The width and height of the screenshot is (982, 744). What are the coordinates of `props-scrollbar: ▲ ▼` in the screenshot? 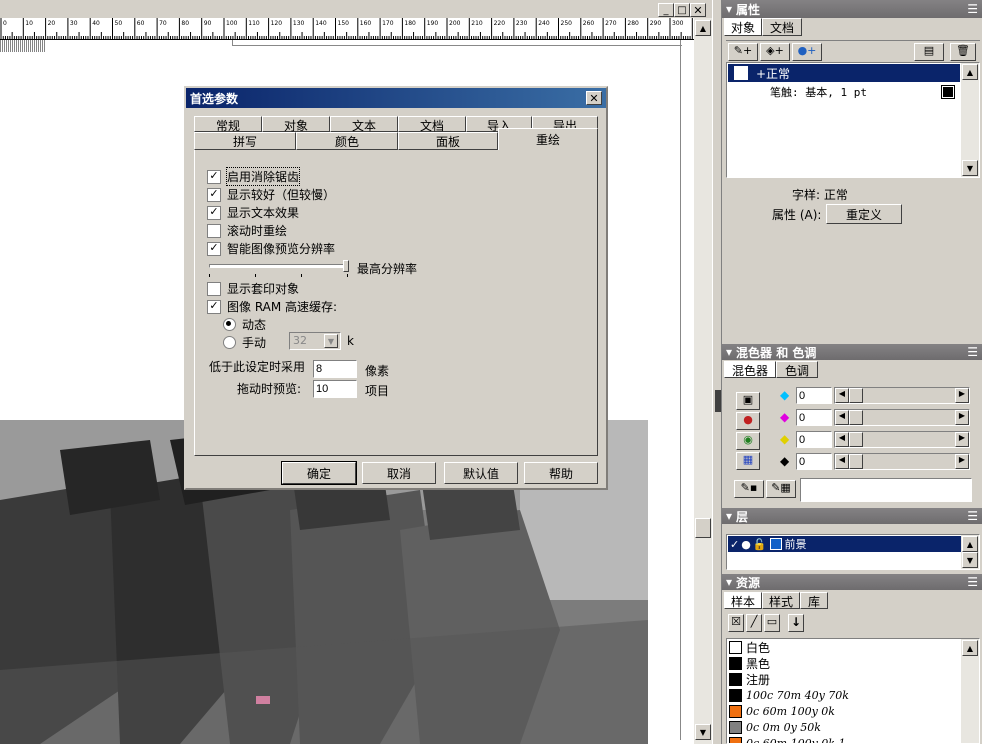 It's located at (970, 120).